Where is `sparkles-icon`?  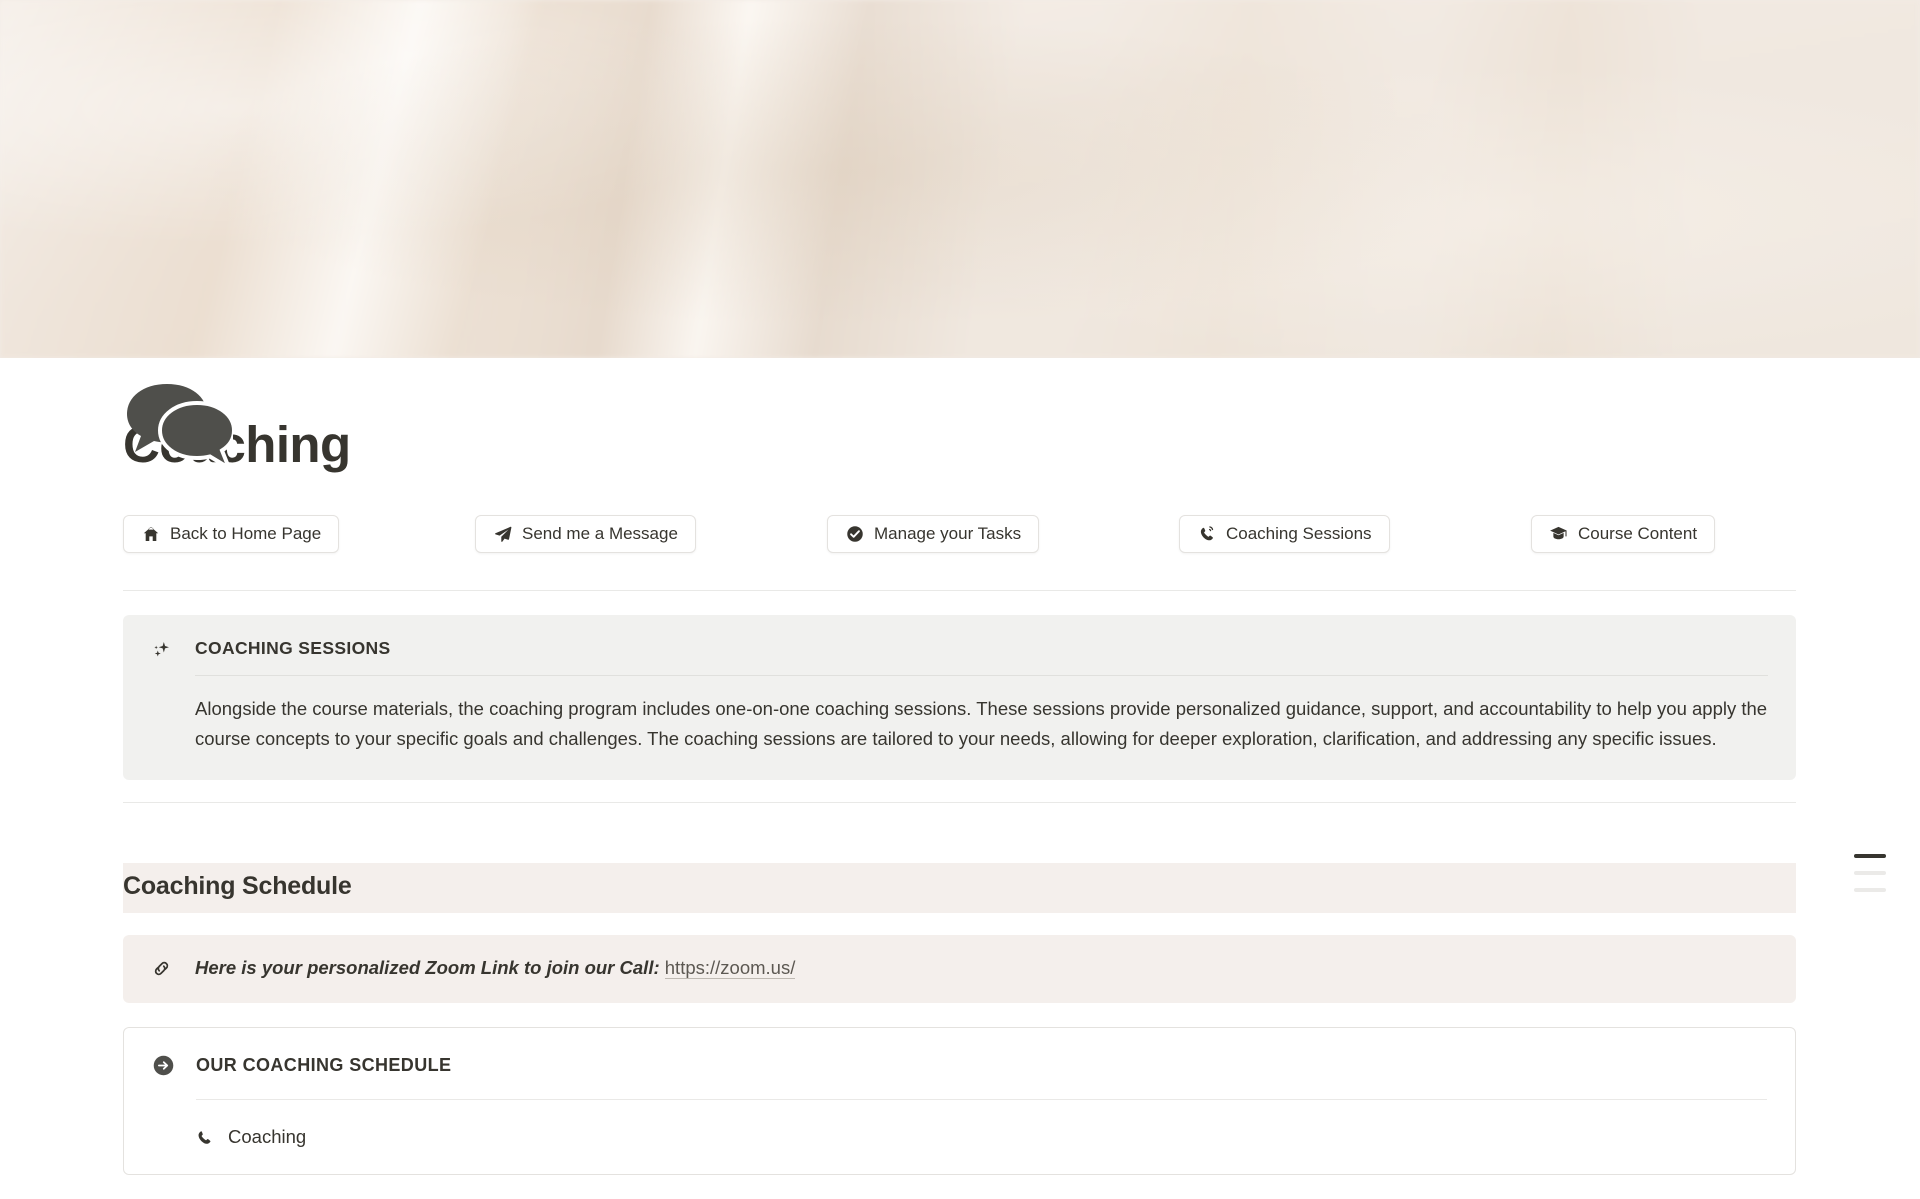
sparkles-icon is located at coordinates (173, 696).